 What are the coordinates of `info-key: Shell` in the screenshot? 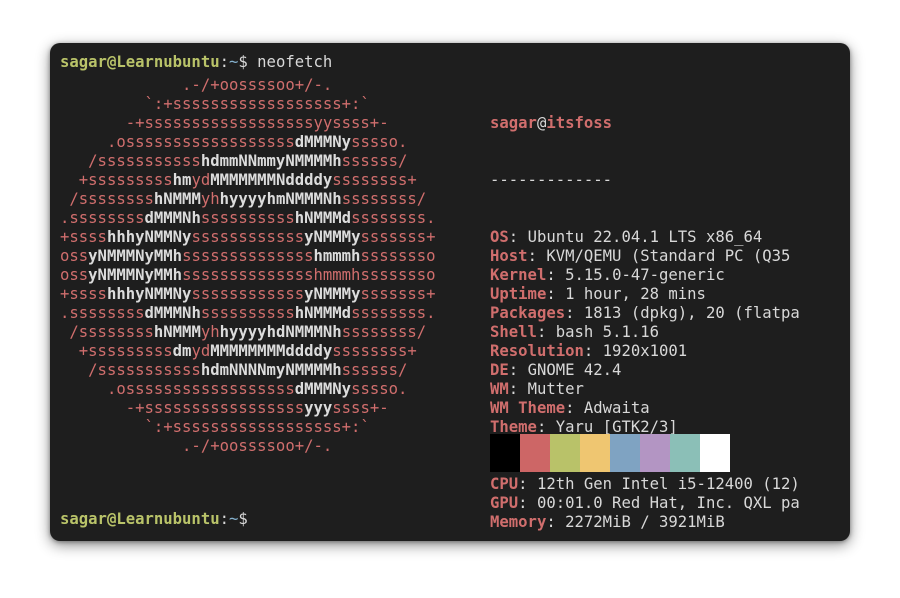 It's located at (513, 332).